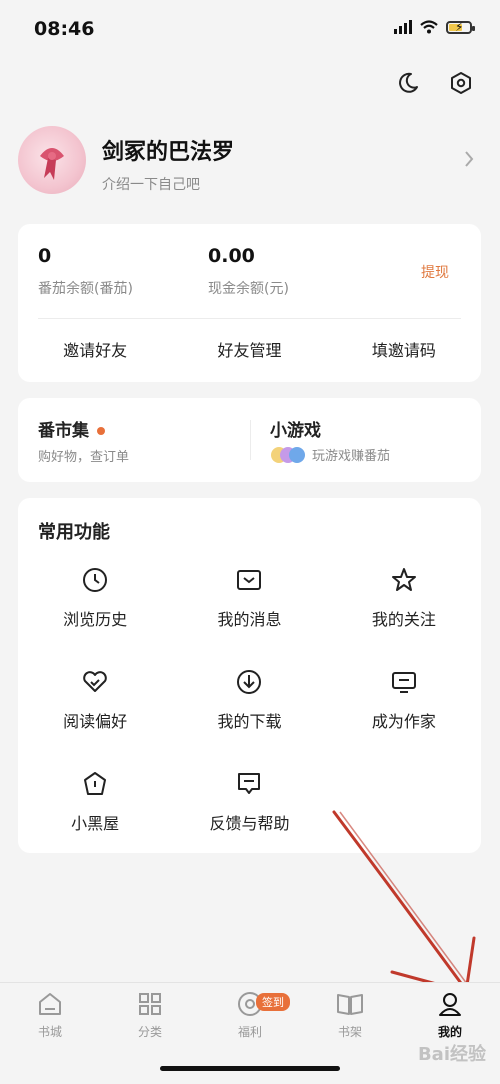 This screenshot has height=1084, width=500. What do you see at coordinates (460, 27) in the screenshot?
I see `battery-icon: ⚡` at bounding box center [460, 27].